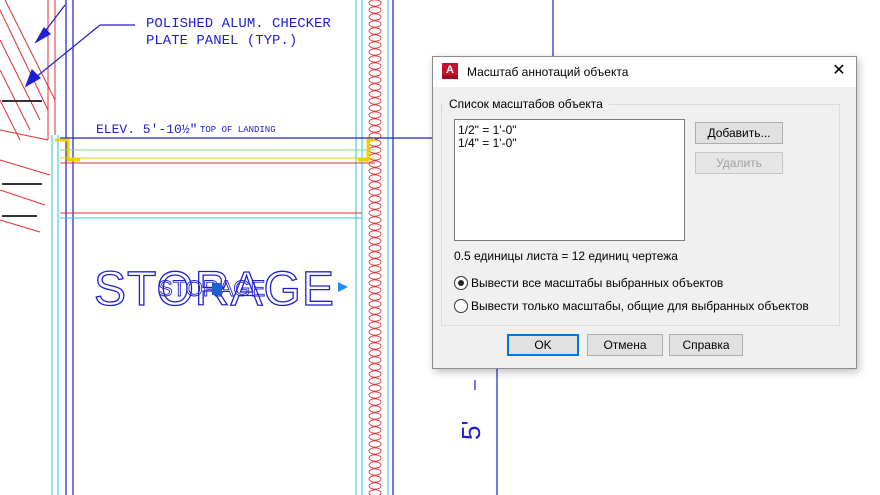 The width and height of the screenshot is (880, 495). What do you see at coordinates (569, 180) in the screenshot?
I see `scale-listbox: 1/2" = 1'-0" 1/4" = 1'-0"` at bounding box center [569, 180].